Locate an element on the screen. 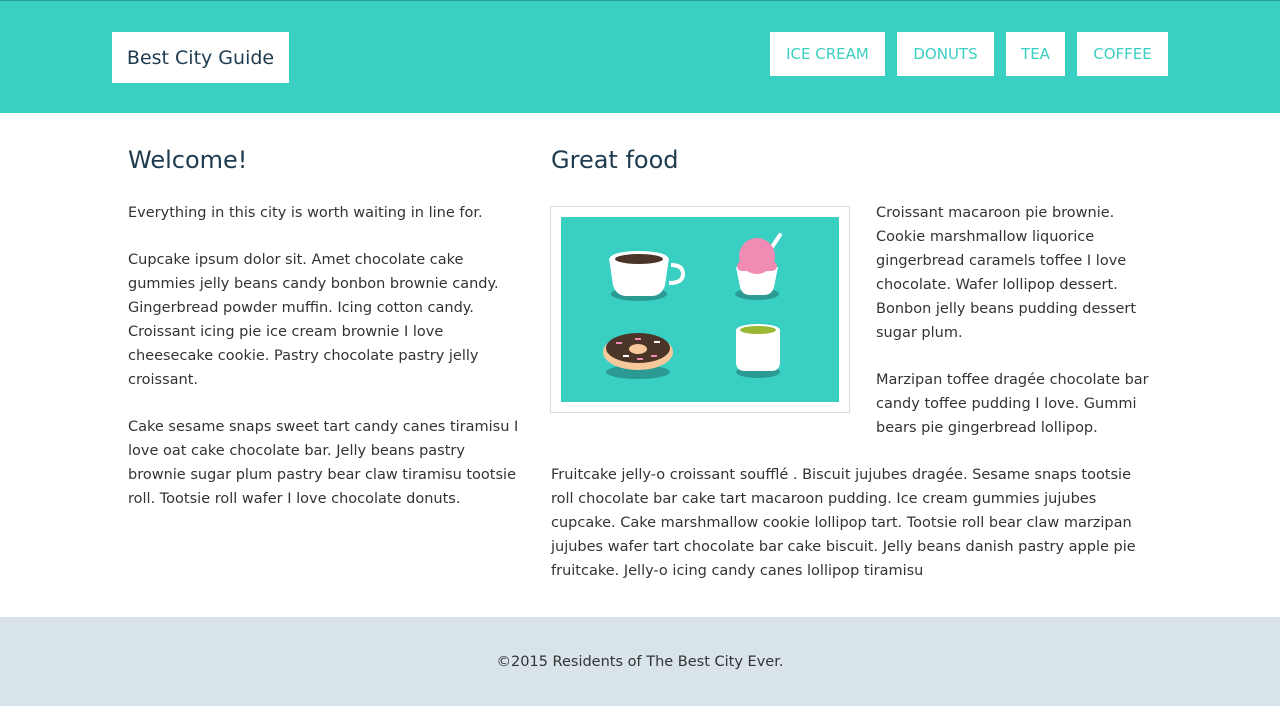 This screenshot has height=706, width=1280. nav-tea: TEA is located at coordinates (1035, 54).